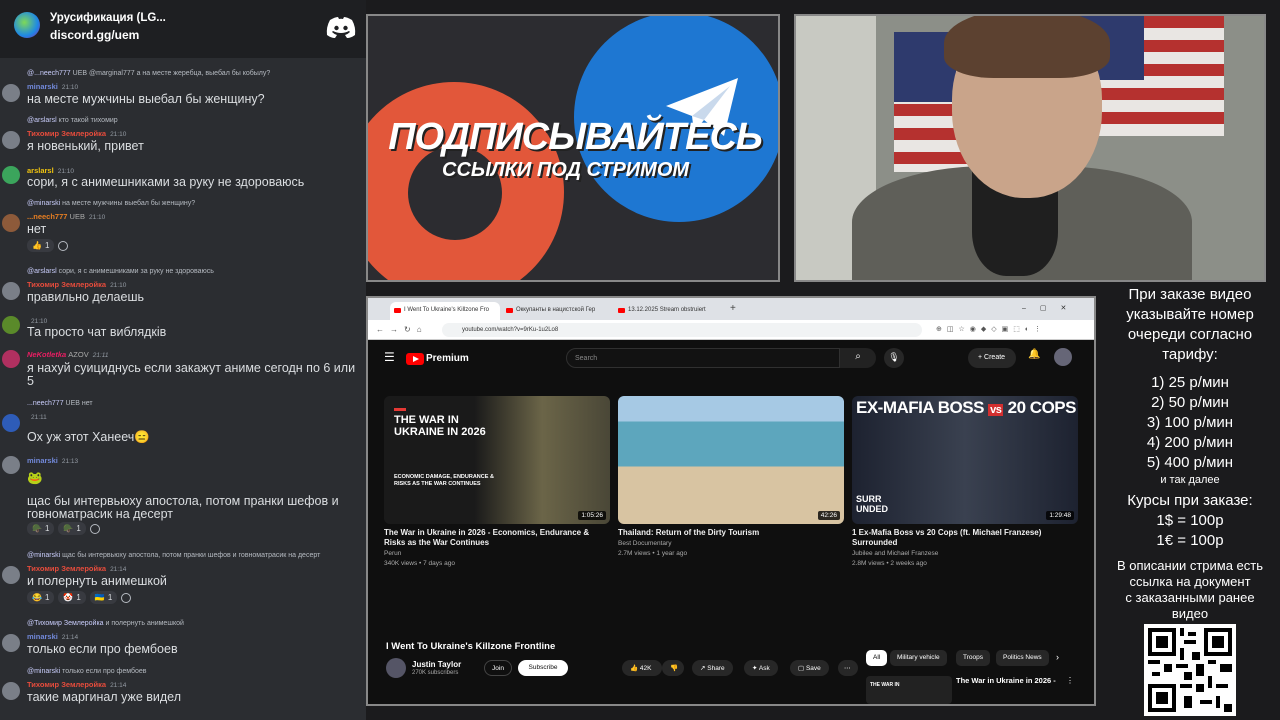 This screenshot has width=1280, height=720. I want to click on reaction: 👍 1, so click(41, 245).